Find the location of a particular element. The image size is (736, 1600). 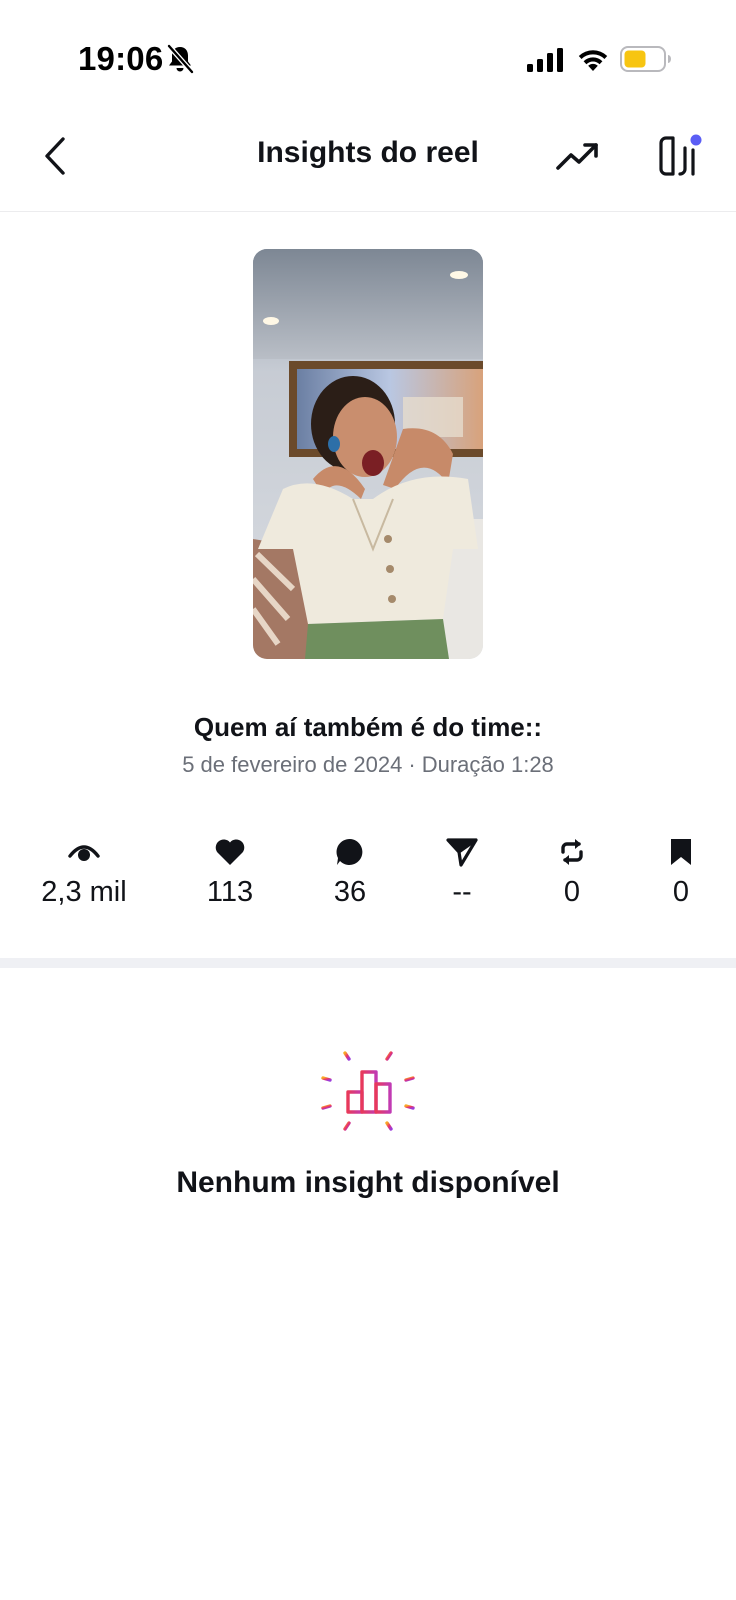

stat-views: 2,3 mil is located at coordinates (84, 872).